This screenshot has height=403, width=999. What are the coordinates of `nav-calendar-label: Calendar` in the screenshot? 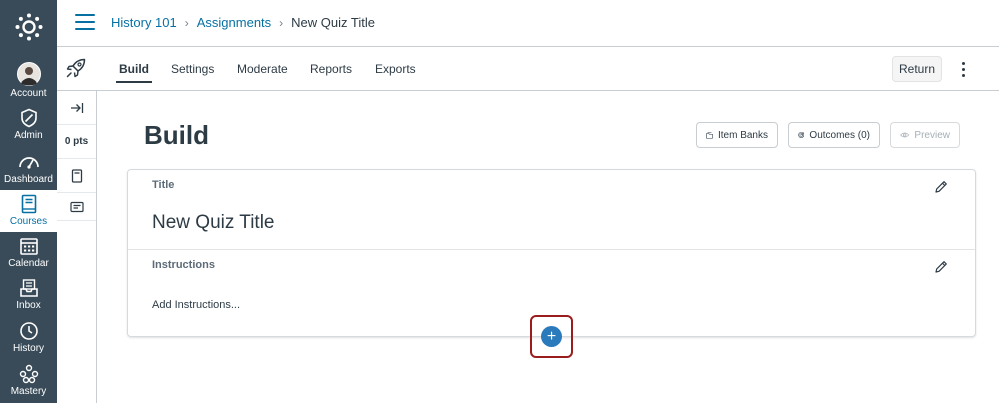 It's located at (28, 263).